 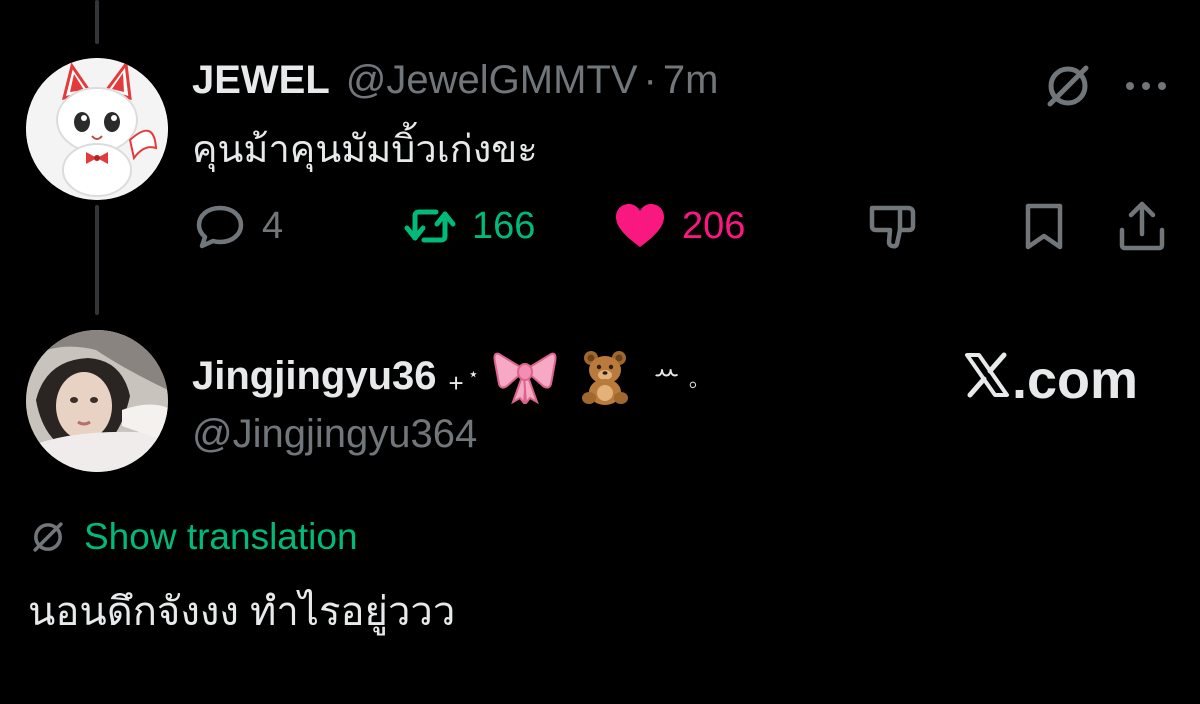 I want to click on white-cat-plush-avatar-icon, so click(x=97, y=129).